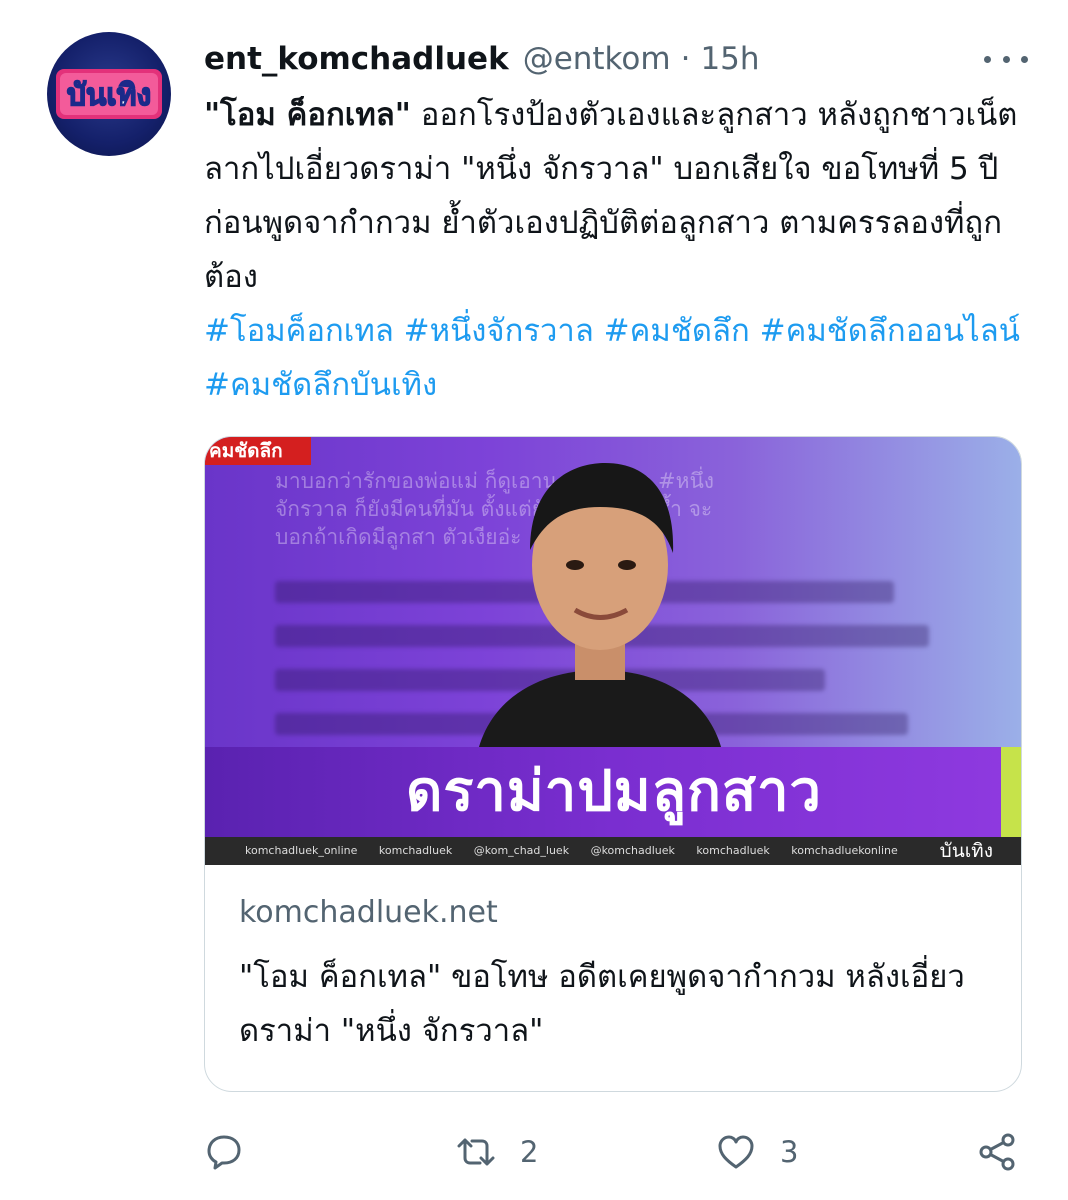 This screenshot has width=1068, height=1200. I want to click on card-domain: komchadluek.net, so click(368, 912).